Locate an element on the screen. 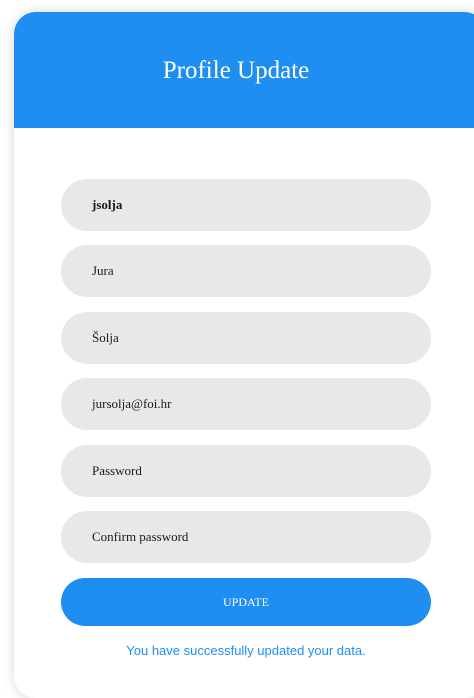 The width and height of the screenshot is (474, 698). page-title: Profile Update is located at coordinates (236, 70).